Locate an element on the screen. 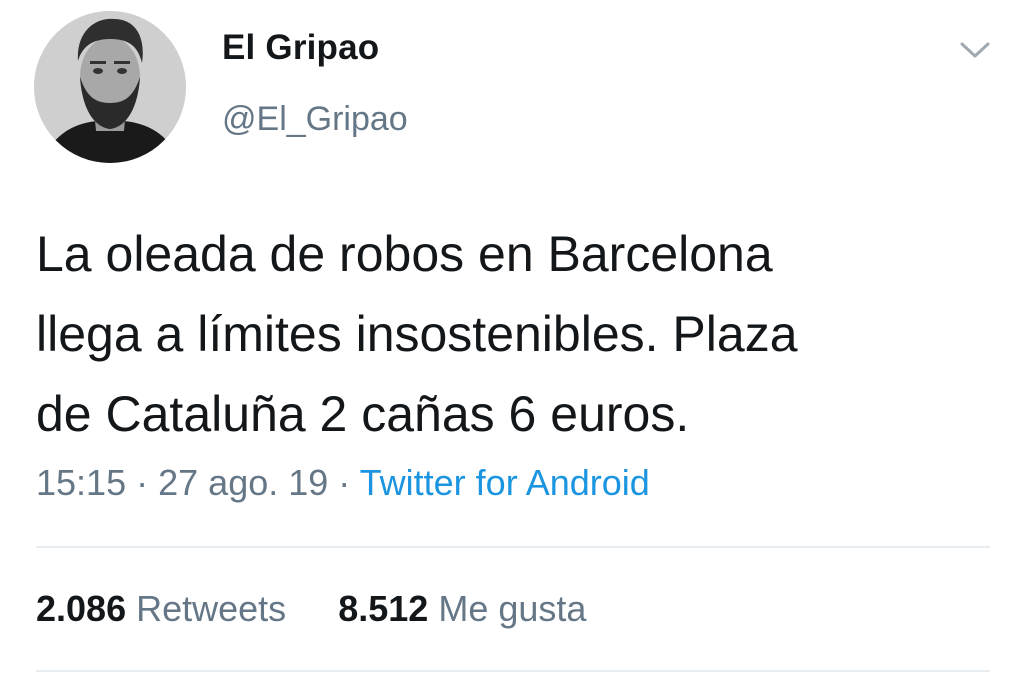 The width and height of the screenshot is (1024, 690). avatar is located at coordinates (110, 87).